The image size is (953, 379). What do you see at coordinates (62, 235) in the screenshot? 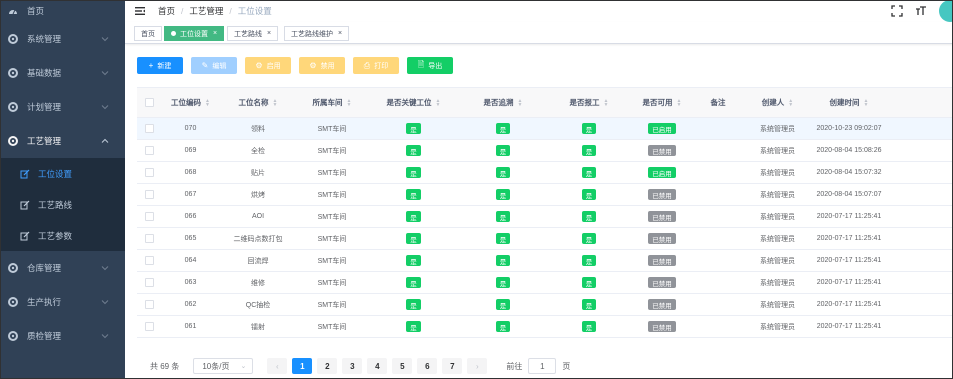
I see `sidebar-item-process-params: 工艺参数` at bounding box center [62, 235].